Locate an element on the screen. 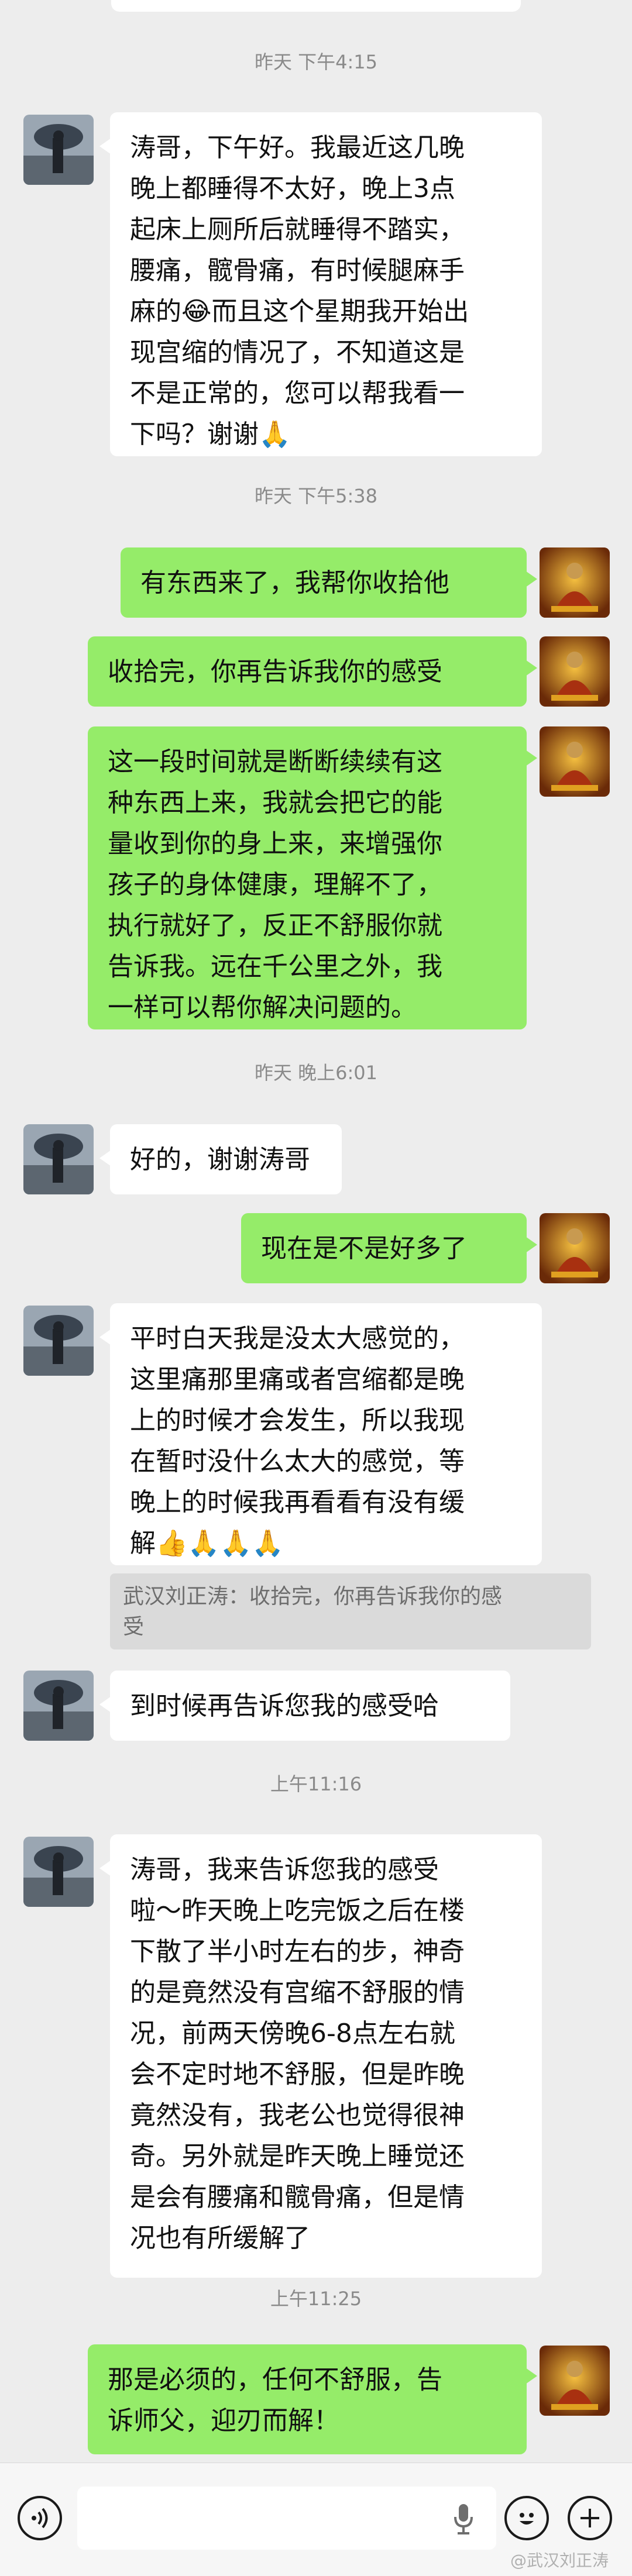 Image resolution: width=632 pixels, height=2576 pixels. message-text: 好的，谢谢涛哥 is located at coordinates (220, 1160).